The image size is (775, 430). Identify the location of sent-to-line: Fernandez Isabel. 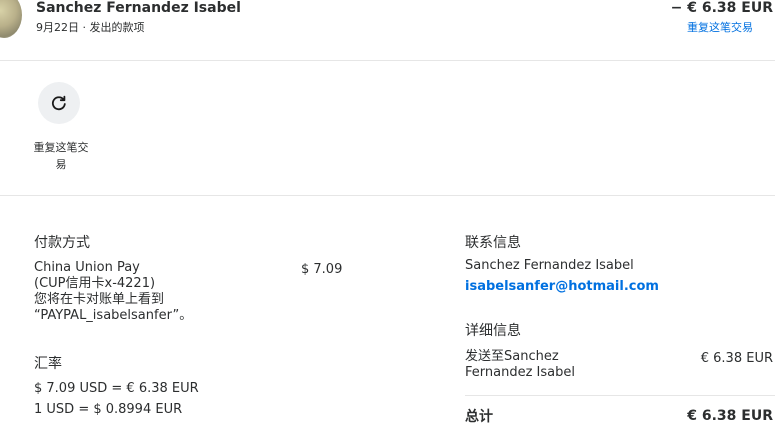
(520, 372).